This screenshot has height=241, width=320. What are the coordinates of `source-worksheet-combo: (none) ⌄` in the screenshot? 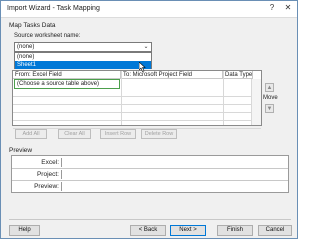 It's located at (83, 47).